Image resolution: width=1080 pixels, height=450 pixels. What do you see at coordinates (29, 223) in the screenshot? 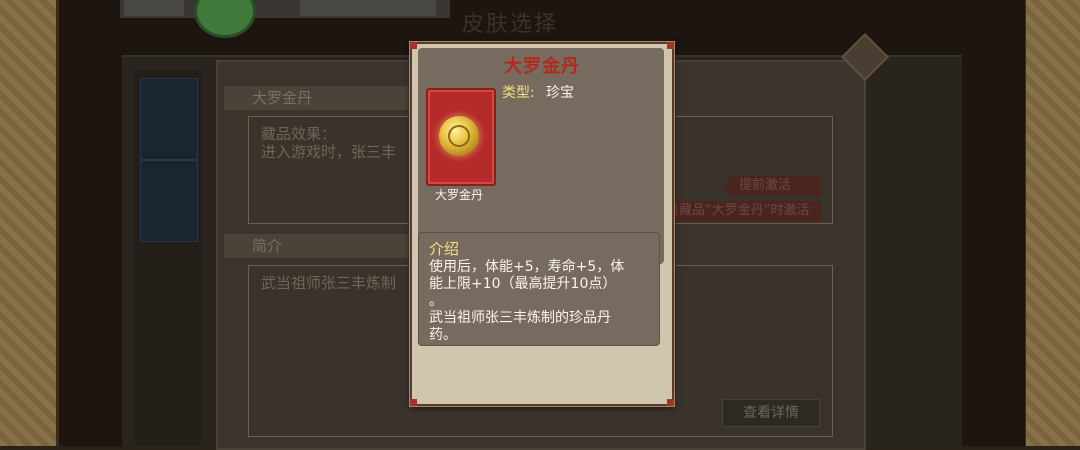
I see `left-frame-border` at bounding box center [29, 223].